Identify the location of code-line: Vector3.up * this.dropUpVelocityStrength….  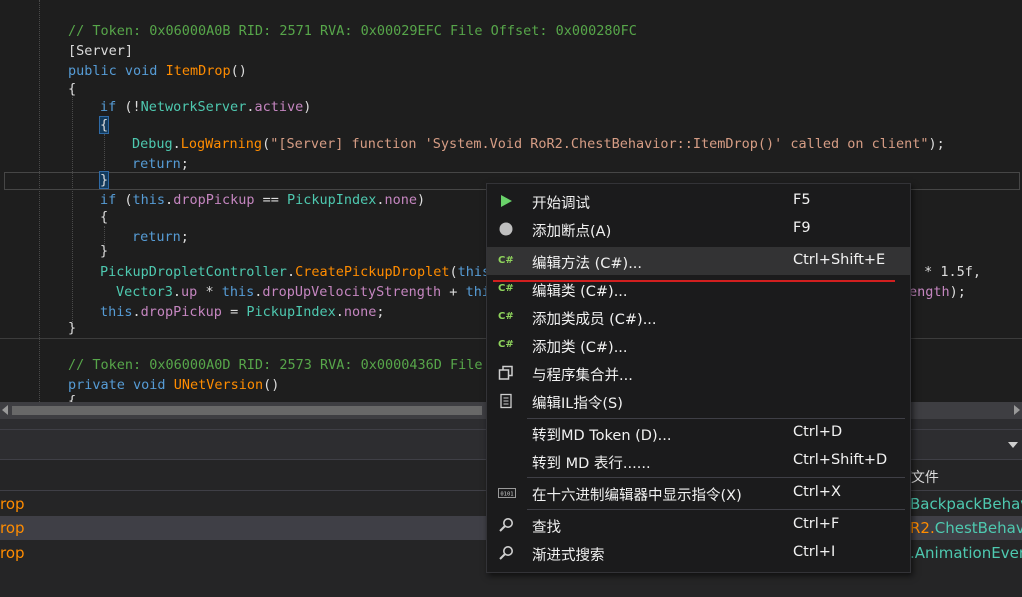
(303, 292).